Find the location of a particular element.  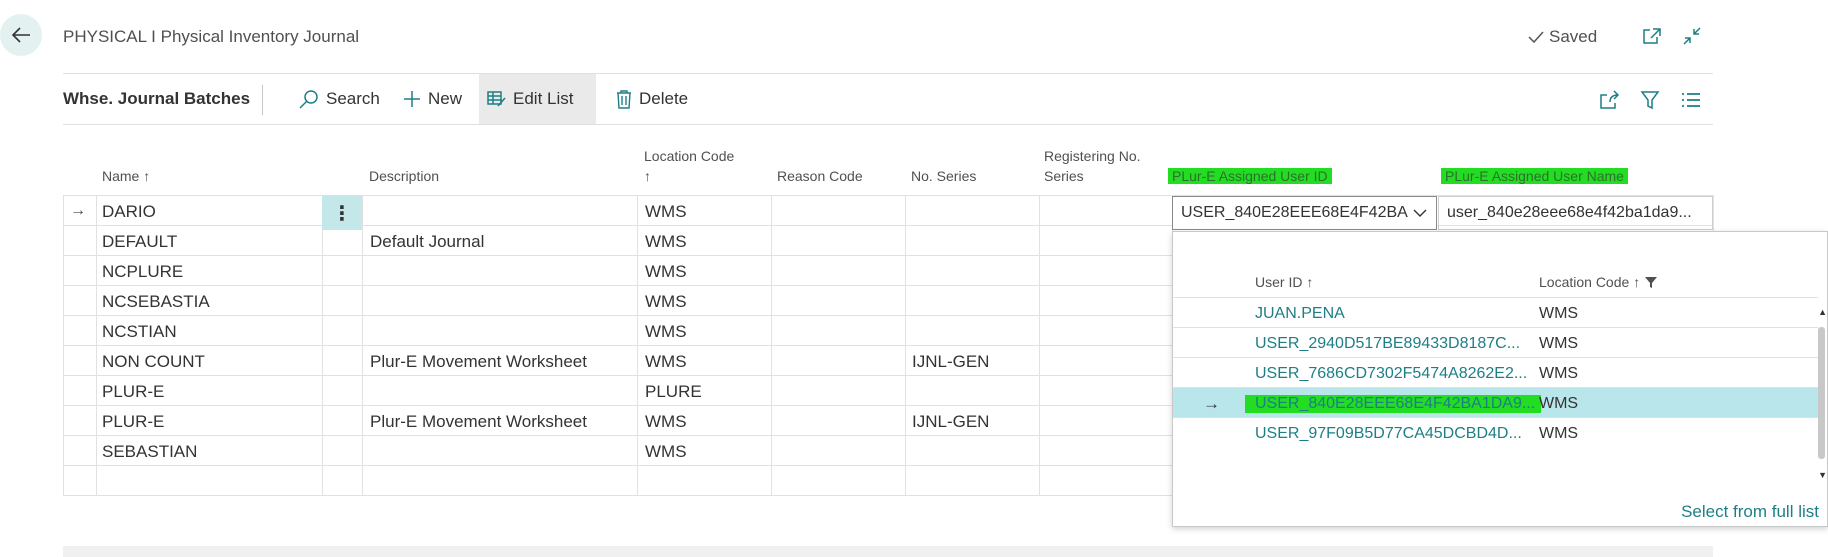

col-header-no-series: No. Series is located at coordinates (943, 176).